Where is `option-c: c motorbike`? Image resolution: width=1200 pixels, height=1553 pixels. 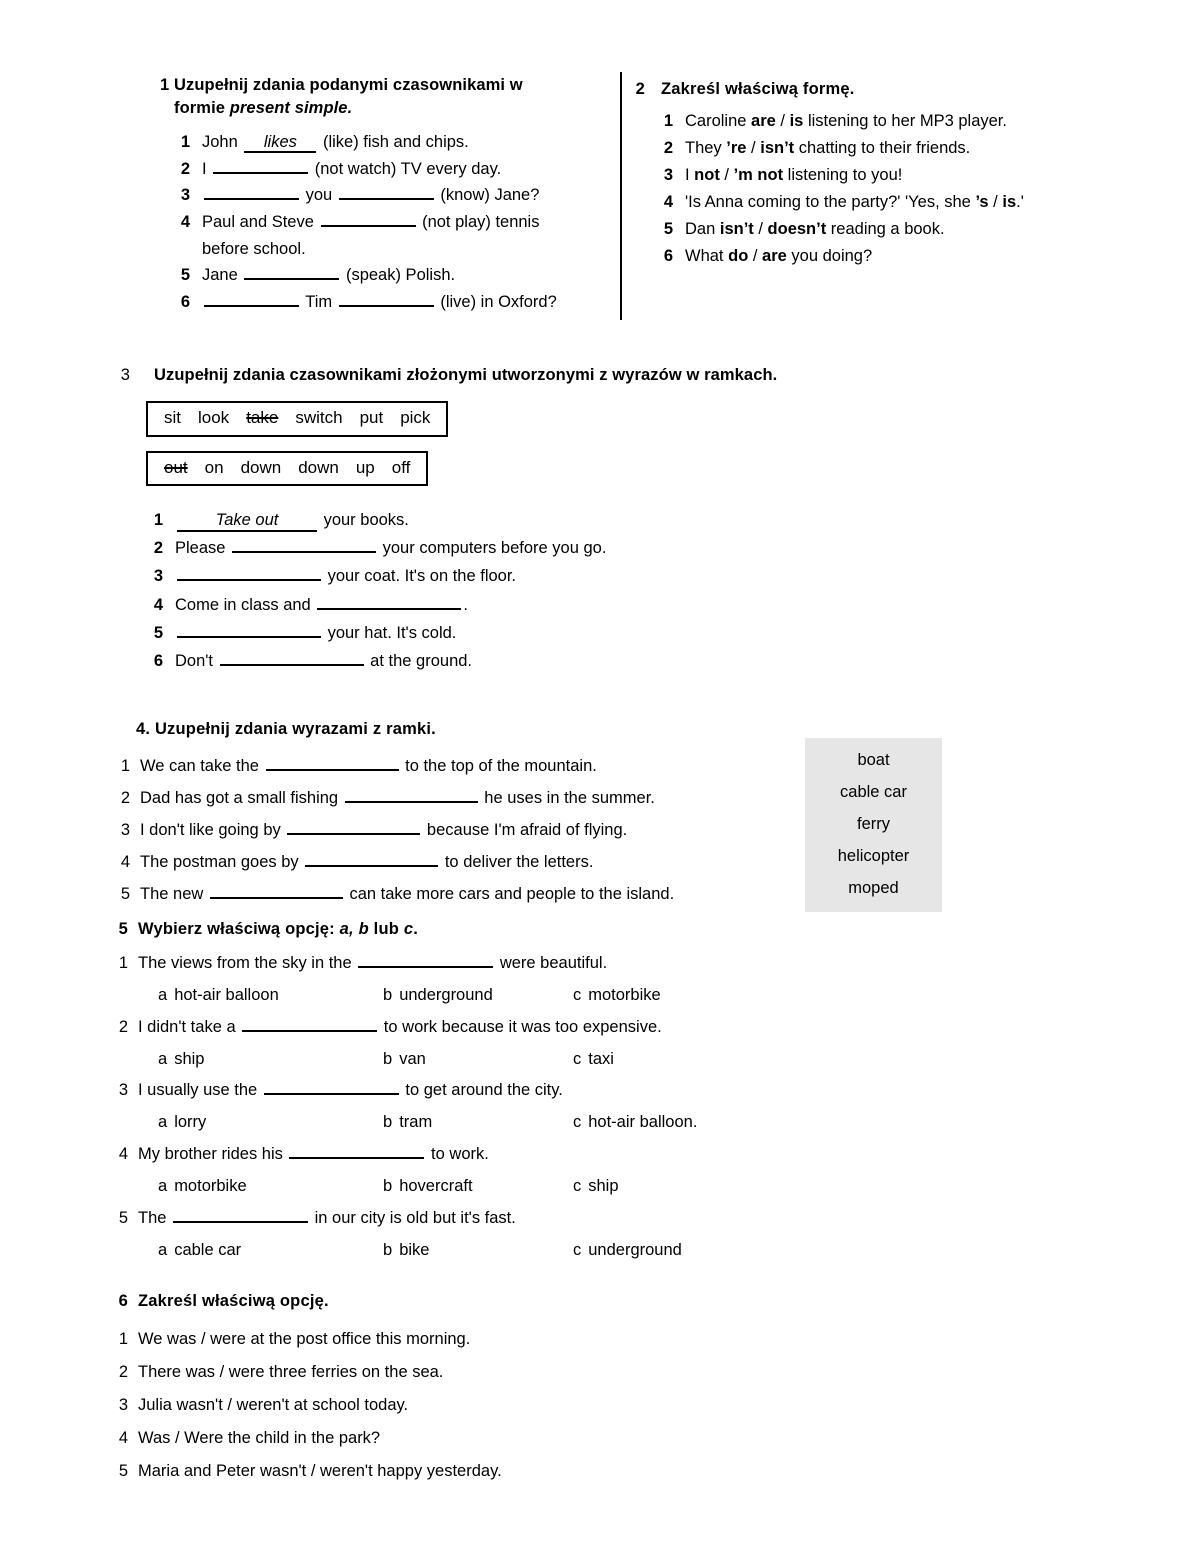 option-c: c motorbike is located at coordinates (617, 996).